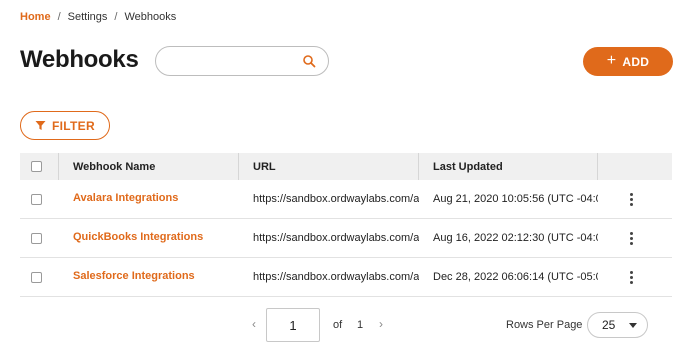 Image resolution: width=688 pixels, height=346 pixels. Describe the element at coordinates (344, 325) in the screenshot. I see `pagination: ‹ 1 of 1 › Rows Per Page 25` at that location.